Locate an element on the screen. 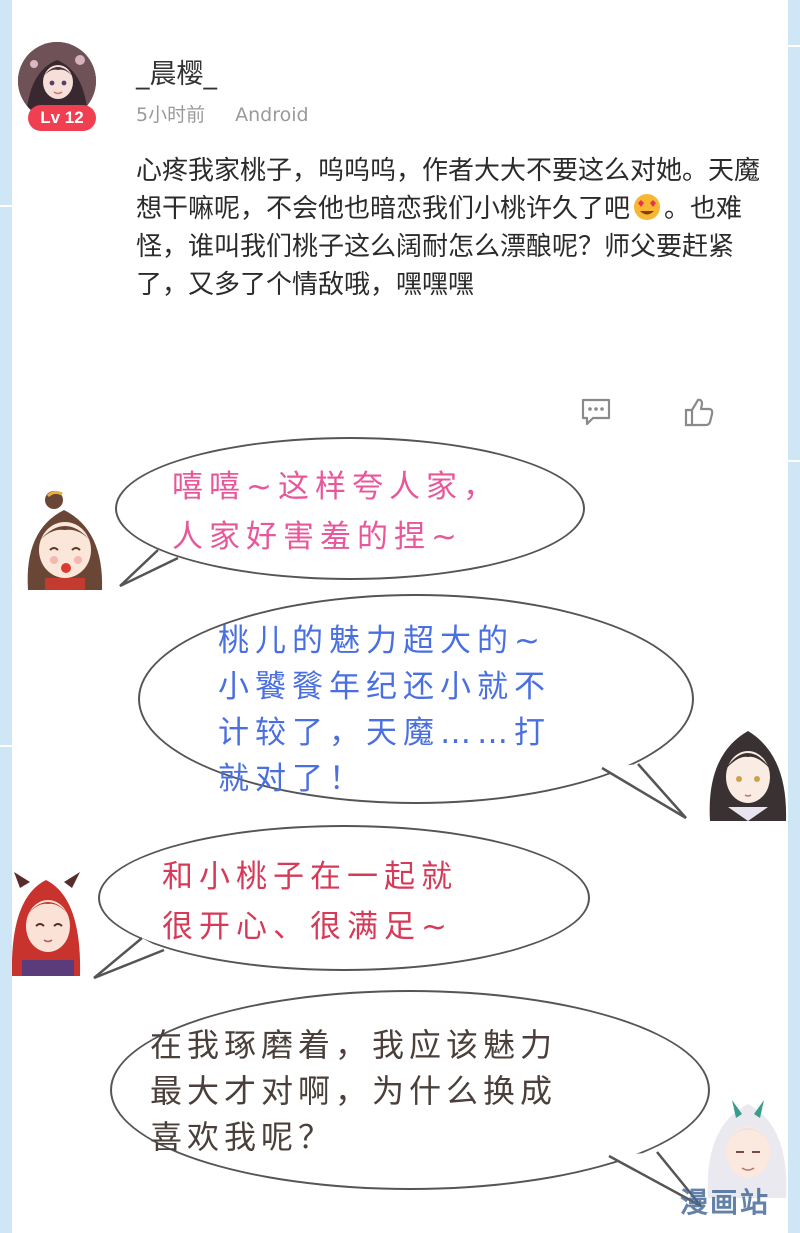 The height and width of the screenshot is (1233, 800). girl-character-icon is located at coordinates (65, 540).